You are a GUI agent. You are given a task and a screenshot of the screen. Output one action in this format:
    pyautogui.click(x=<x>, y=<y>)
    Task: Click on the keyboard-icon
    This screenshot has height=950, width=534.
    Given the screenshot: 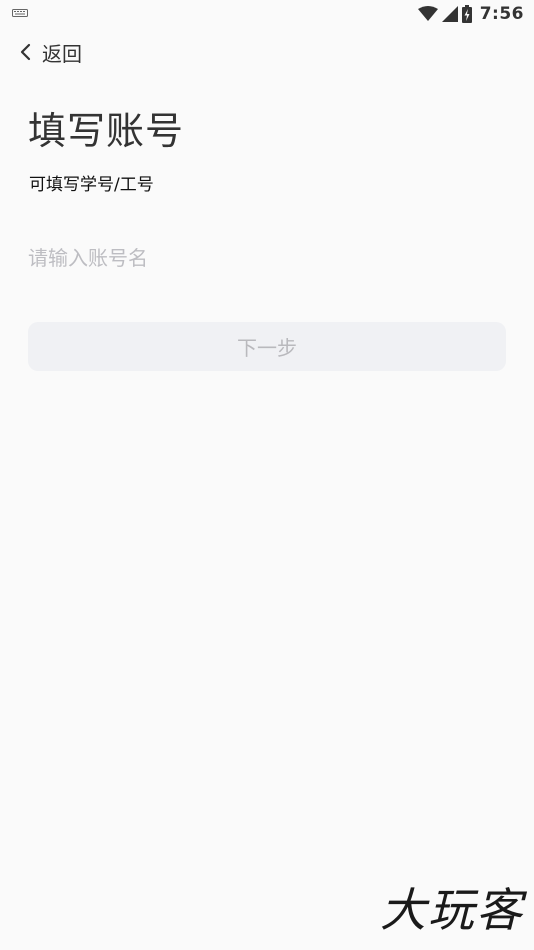 What is the action you would take?
    pyautogui.click(x=20, y=13)
    